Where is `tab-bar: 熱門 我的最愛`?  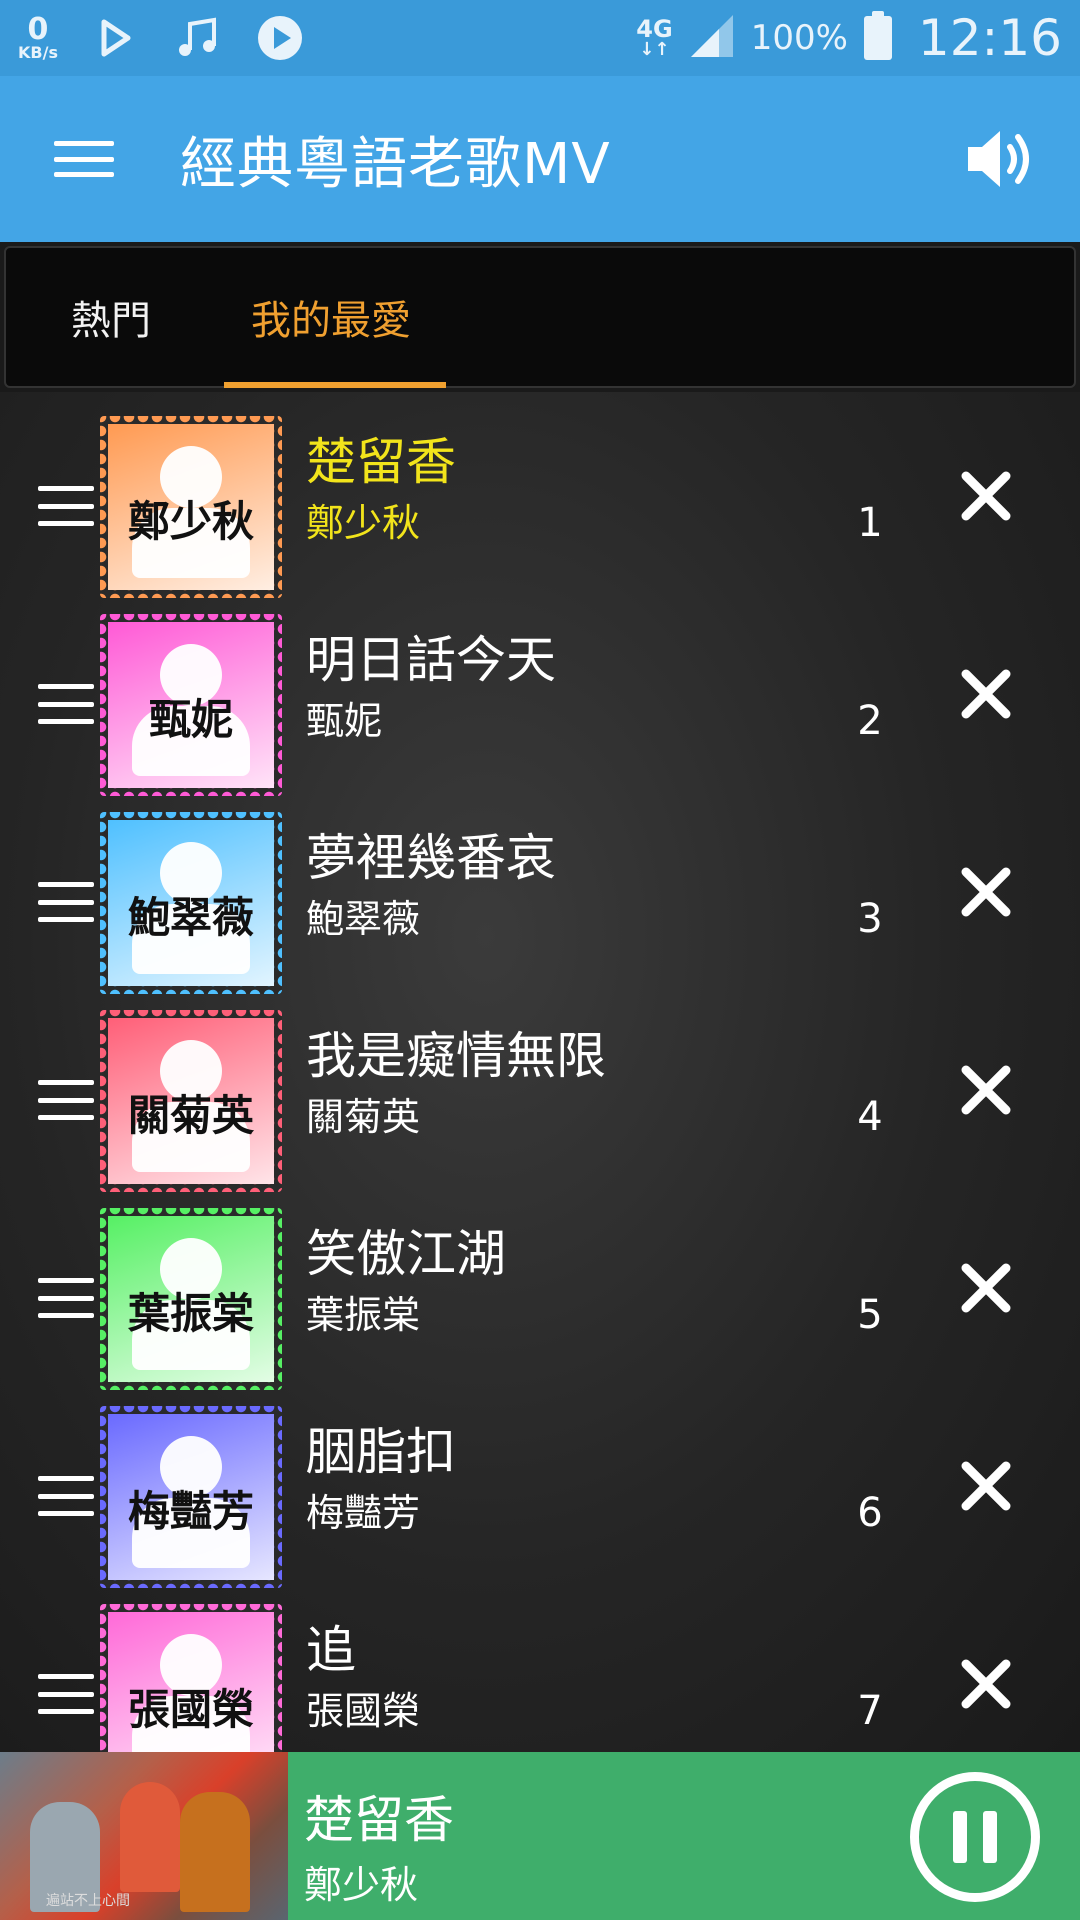
tab-bar: 熱門 我的最愛 is located at coordinates (540, 317).